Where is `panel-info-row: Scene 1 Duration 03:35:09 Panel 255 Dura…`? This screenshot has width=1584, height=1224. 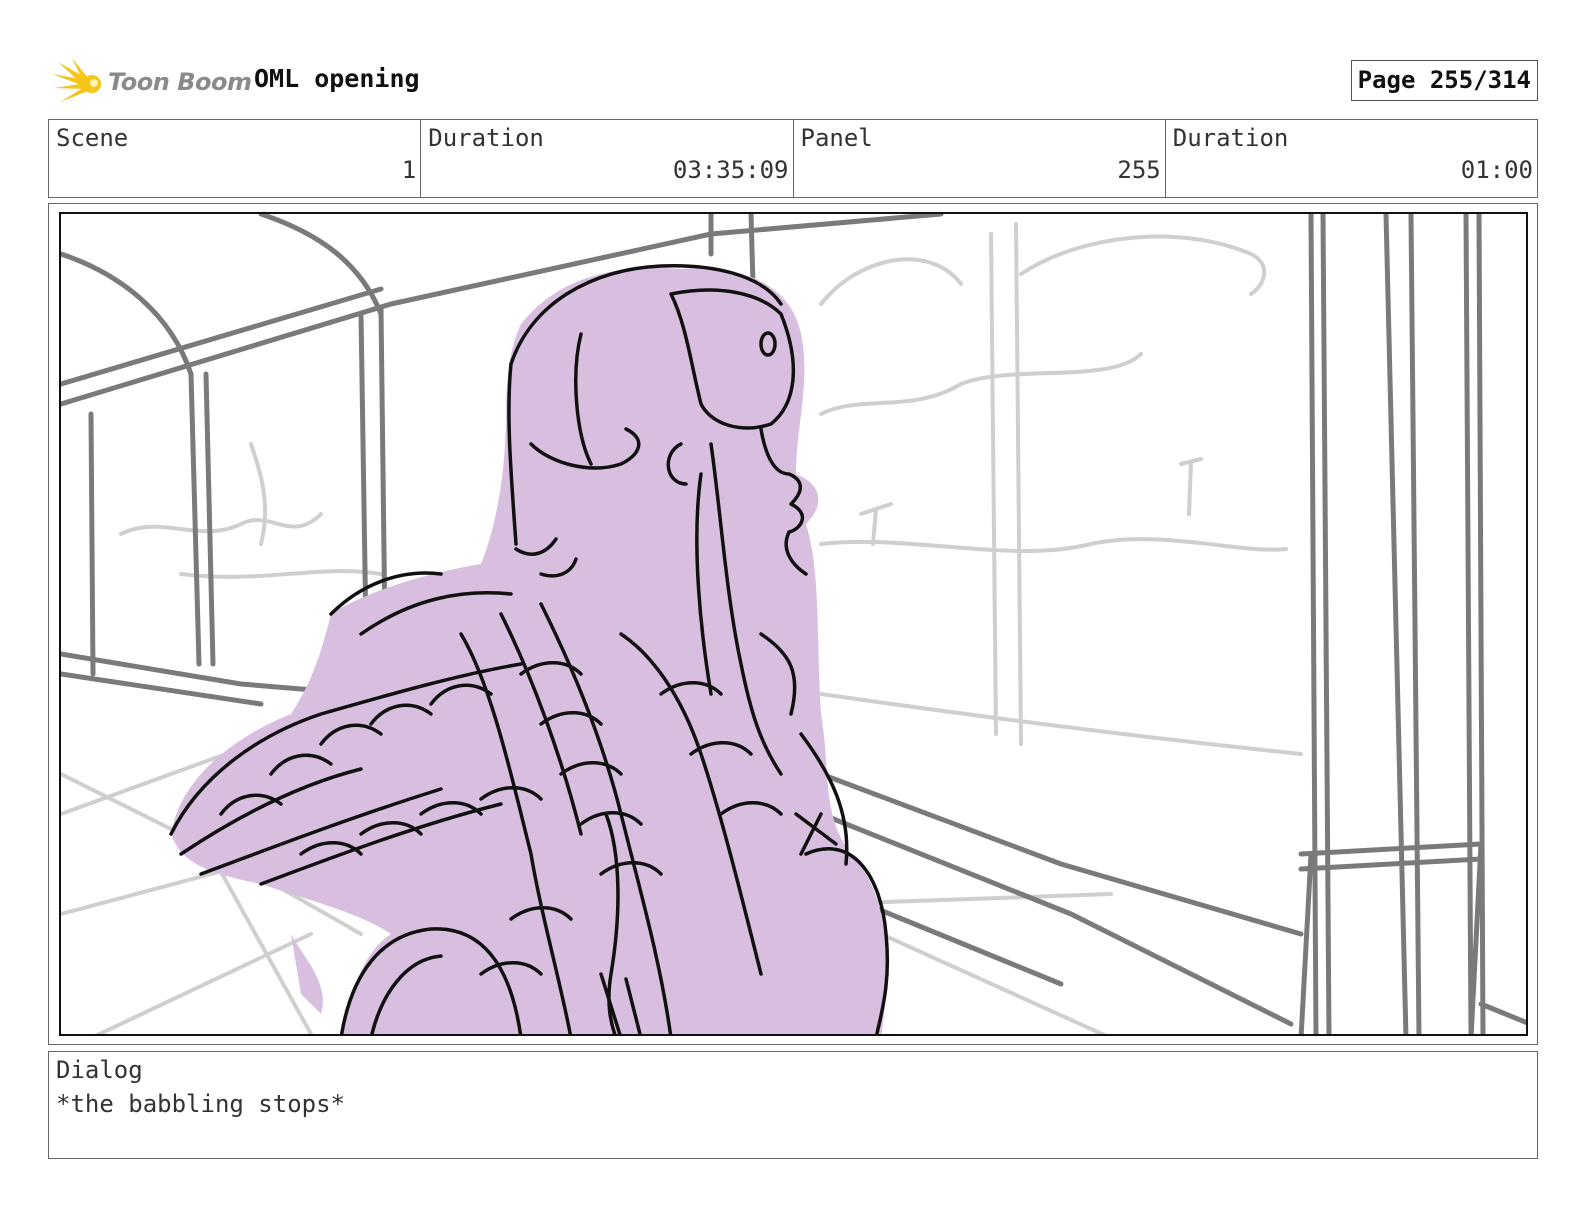
panel-info-row: Scene 1 Duration 03:35:09 Panel 255 Dura… is located at coordinates (793, 158).